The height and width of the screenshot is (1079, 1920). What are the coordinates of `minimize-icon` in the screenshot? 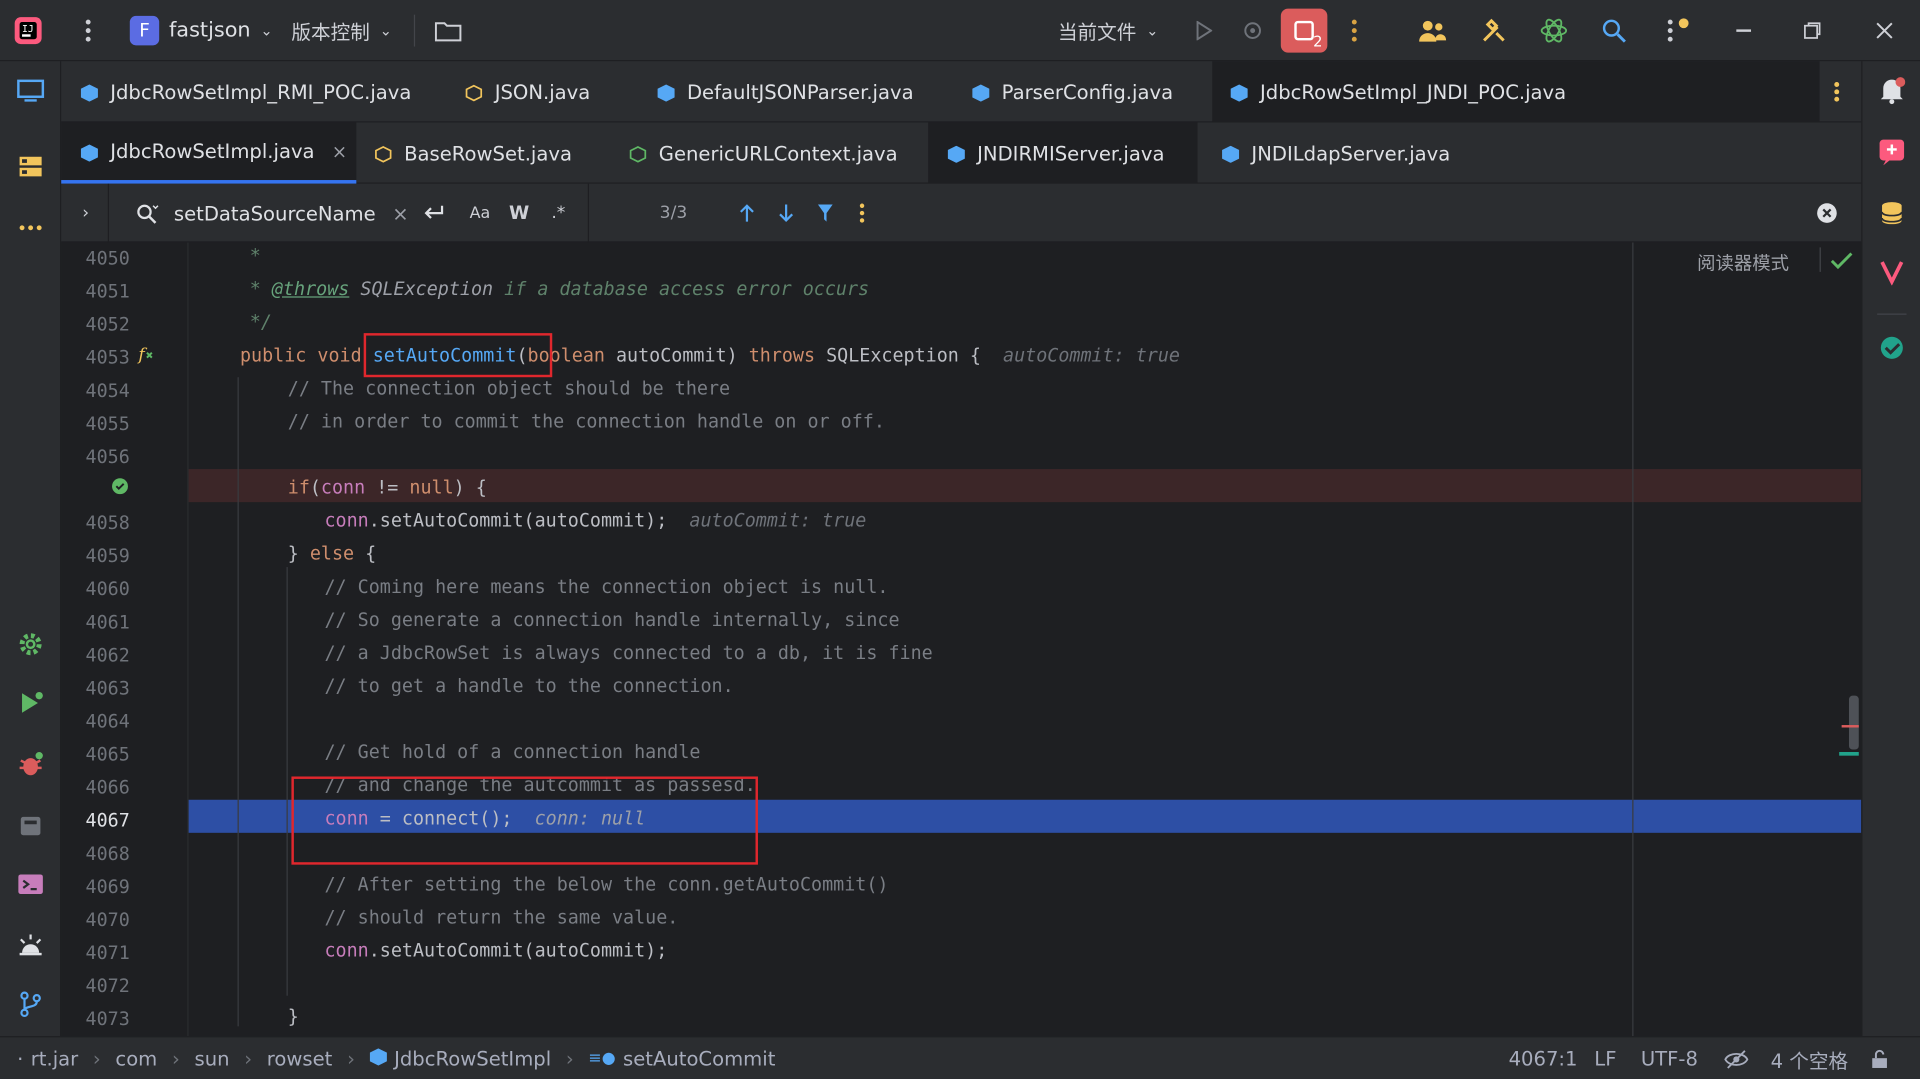 It's located at (1744, 30).